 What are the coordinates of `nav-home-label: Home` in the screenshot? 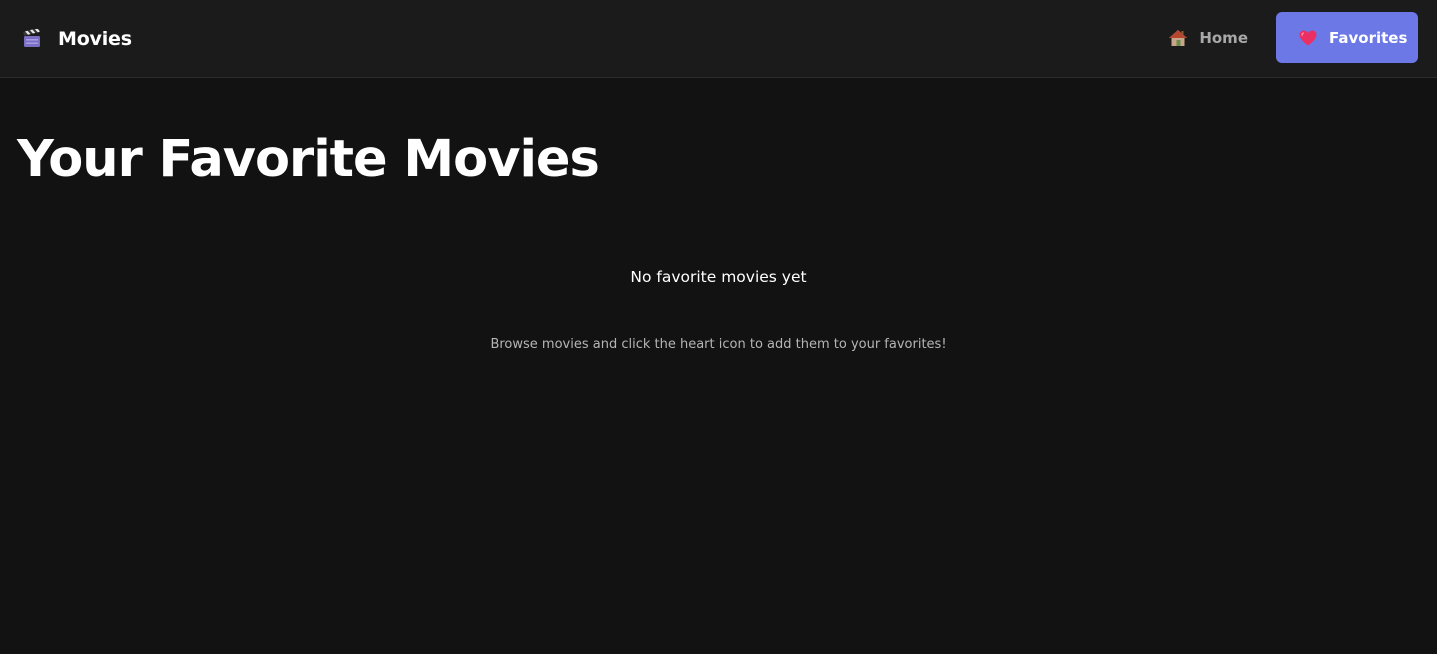 It's located at (1223, 37).